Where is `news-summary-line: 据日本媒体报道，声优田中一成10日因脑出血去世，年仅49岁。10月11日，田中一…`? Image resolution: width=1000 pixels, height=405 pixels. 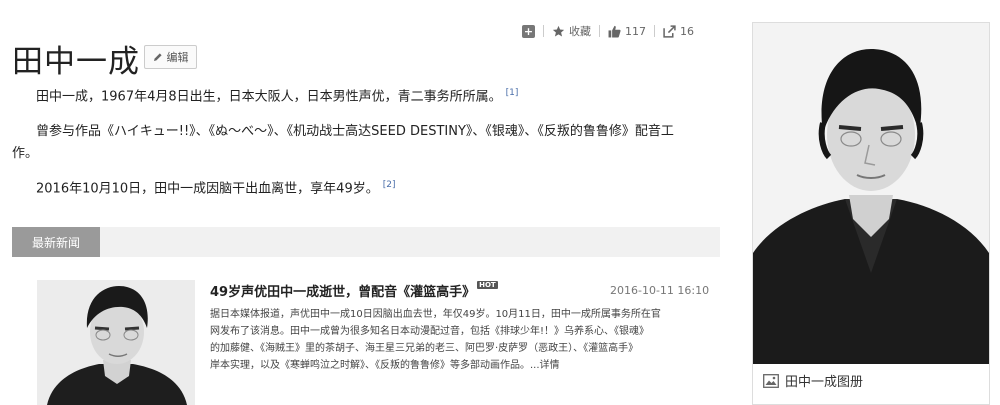 news-summary-line: 据日本媒体报道，声优田中一成10日因脑出血去世，年仅49岁。10月11日，田中一… is located at coordinates (435, 314).